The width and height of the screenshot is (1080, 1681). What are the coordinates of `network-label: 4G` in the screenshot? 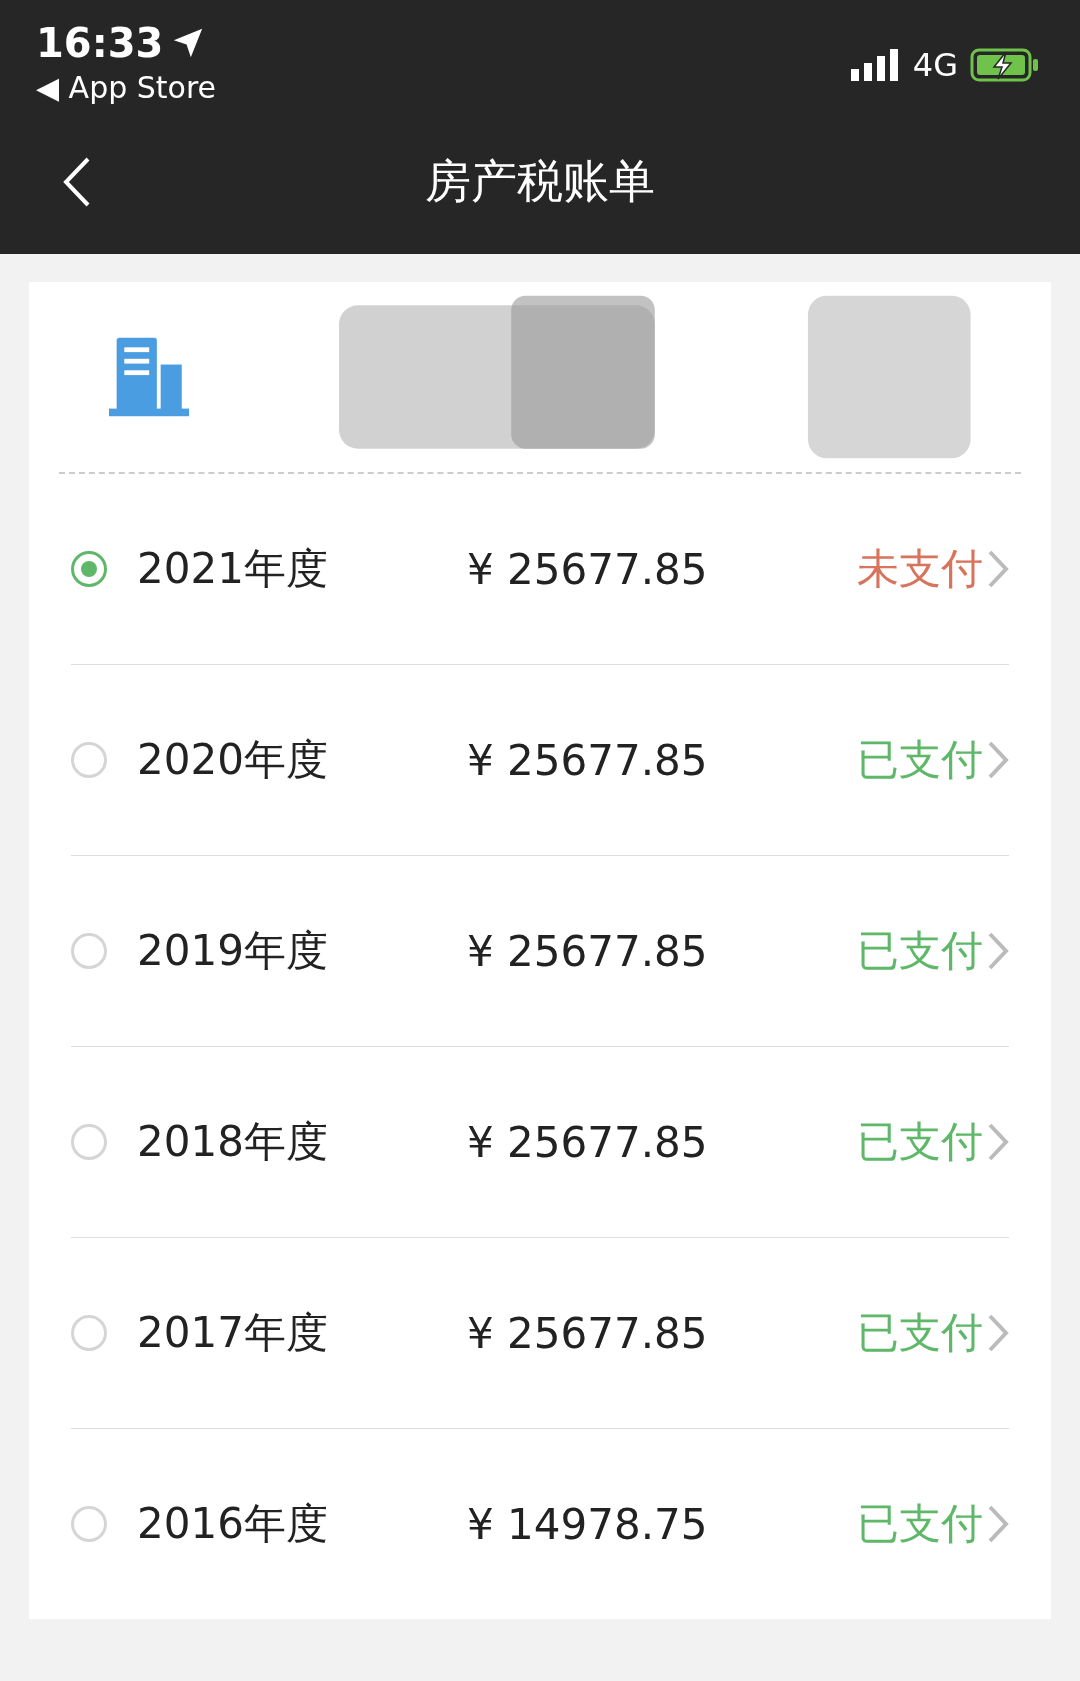 It's located at (935, 65).